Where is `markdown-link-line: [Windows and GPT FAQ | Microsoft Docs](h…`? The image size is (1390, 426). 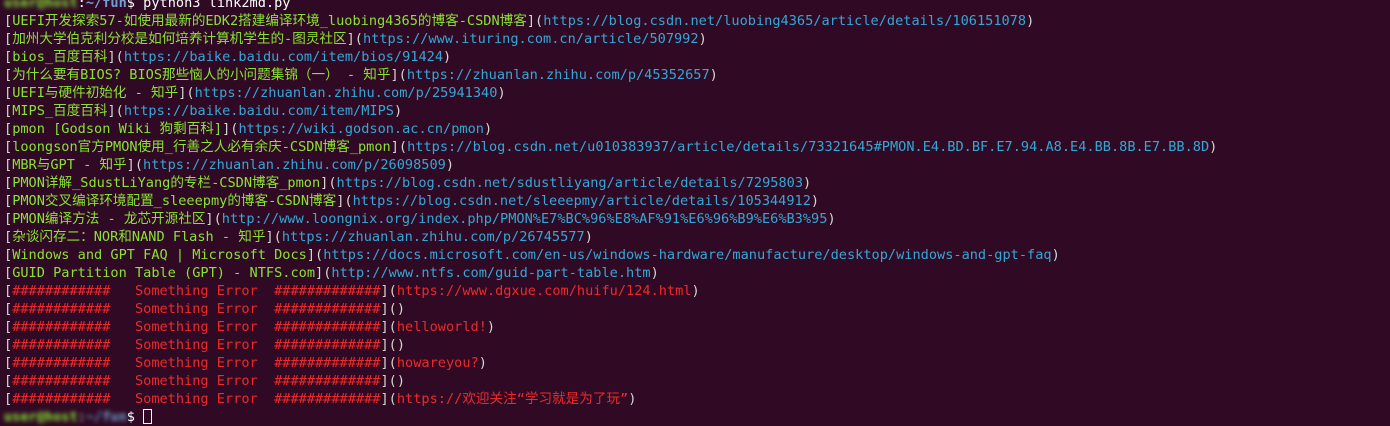
markdown-link-line: [Windows and GPT FAQ | Microsoft Docs](h… is located at coordinates (532, 255).